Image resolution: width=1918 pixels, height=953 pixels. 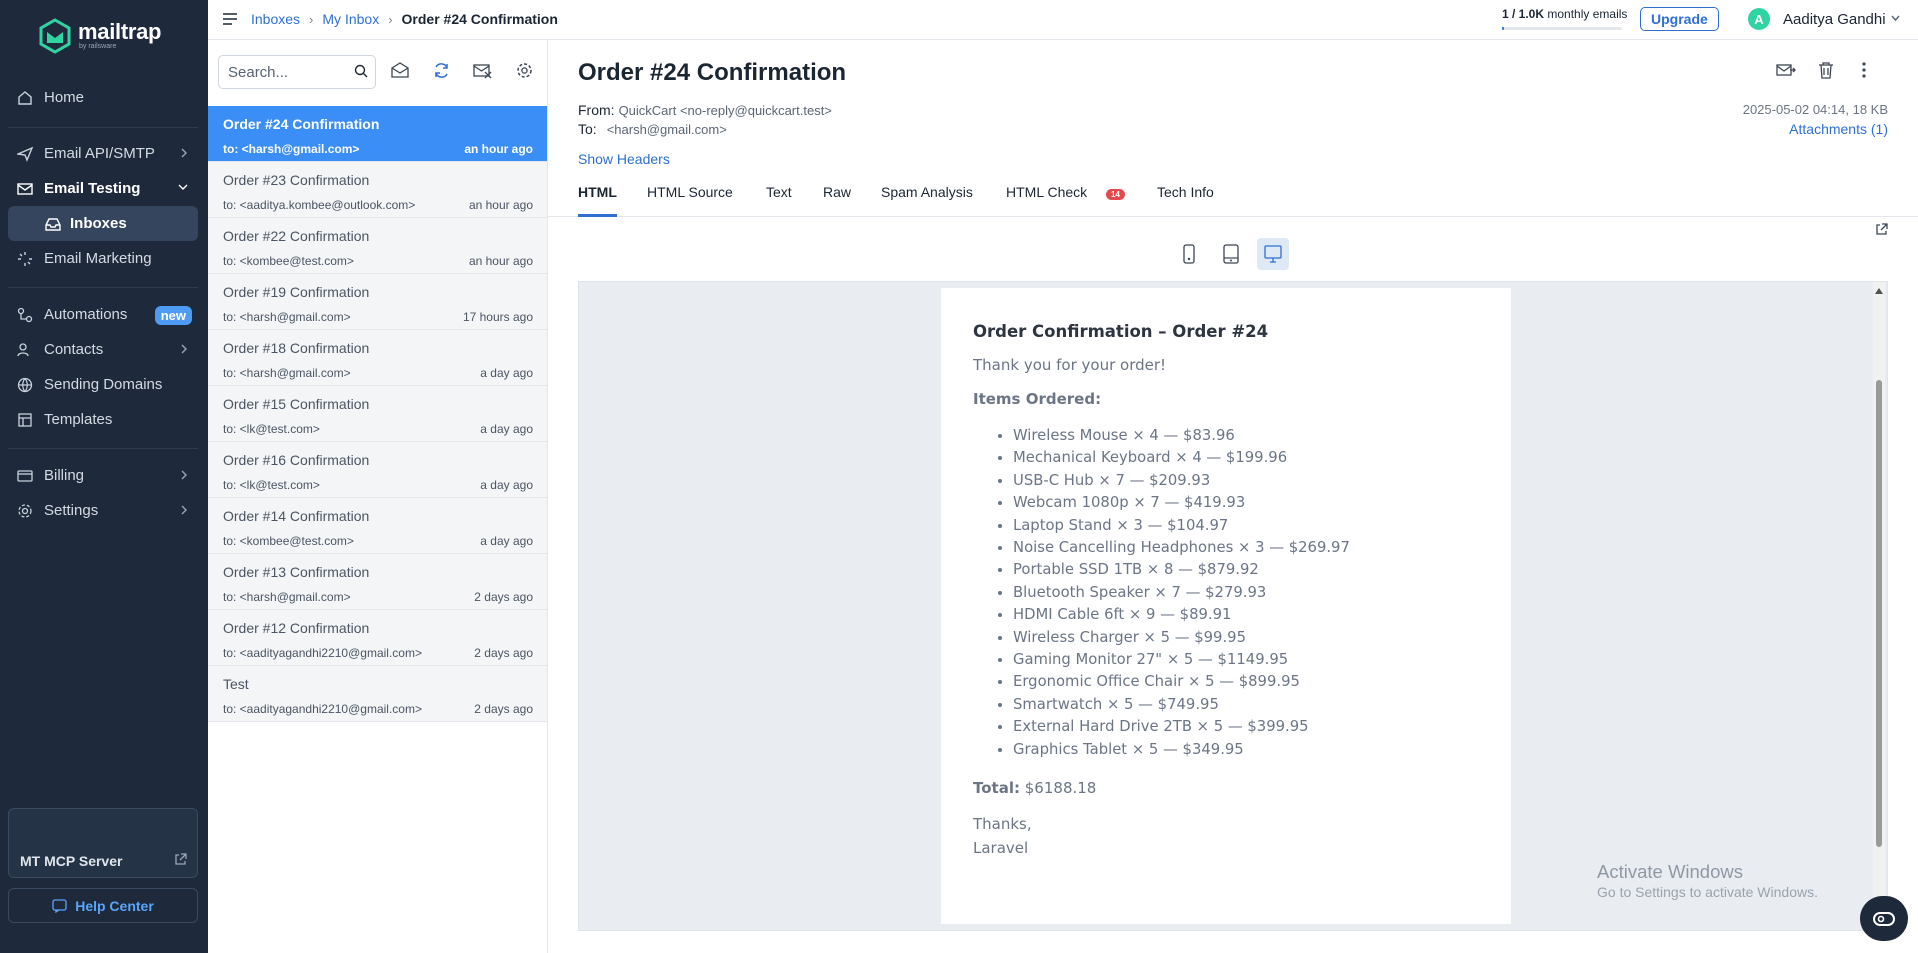 I want to click on breadcrumb-inboxes: Inboxes, so click(x=275, y=19).